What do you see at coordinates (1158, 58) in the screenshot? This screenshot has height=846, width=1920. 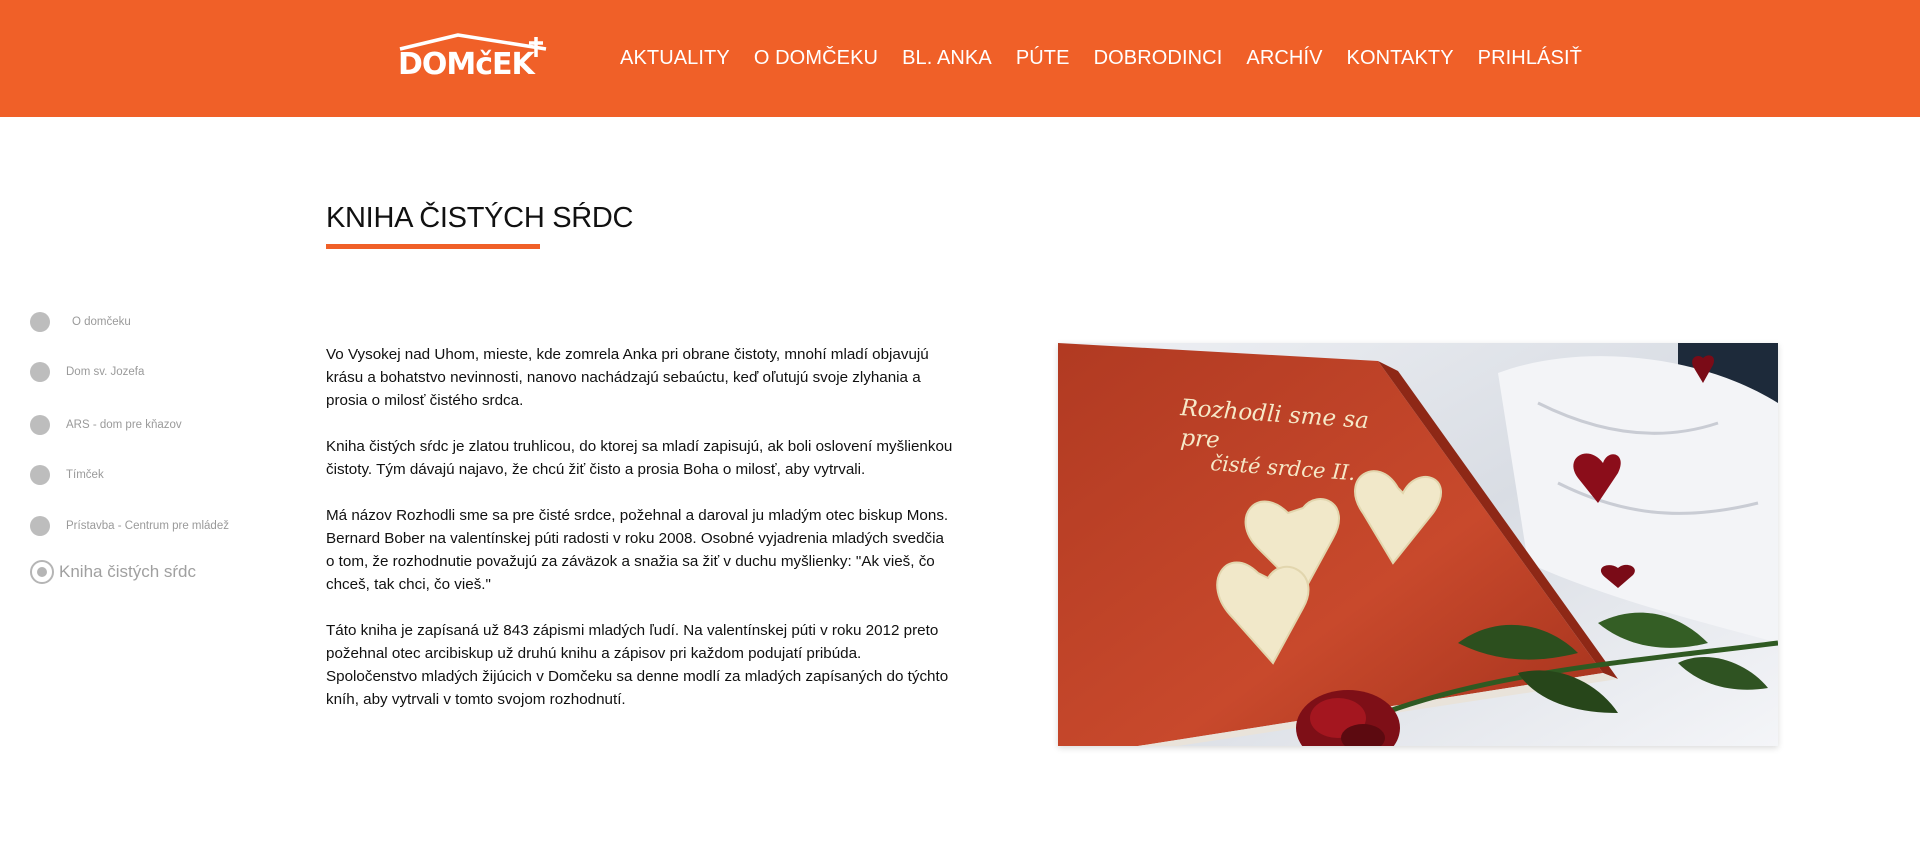 I see `nav-dobrodinci: DOBRODINCI` at bounding box center [1158, 58].